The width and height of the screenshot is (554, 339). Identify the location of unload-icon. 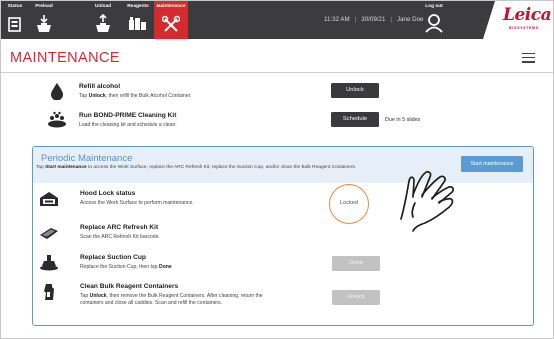
(103, 23).